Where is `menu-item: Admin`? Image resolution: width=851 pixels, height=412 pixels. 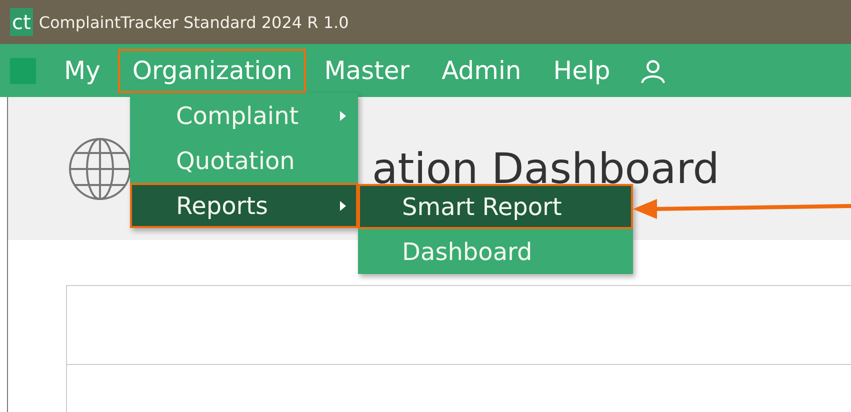
menu-item: Admin is located at coordinates (482, 70).